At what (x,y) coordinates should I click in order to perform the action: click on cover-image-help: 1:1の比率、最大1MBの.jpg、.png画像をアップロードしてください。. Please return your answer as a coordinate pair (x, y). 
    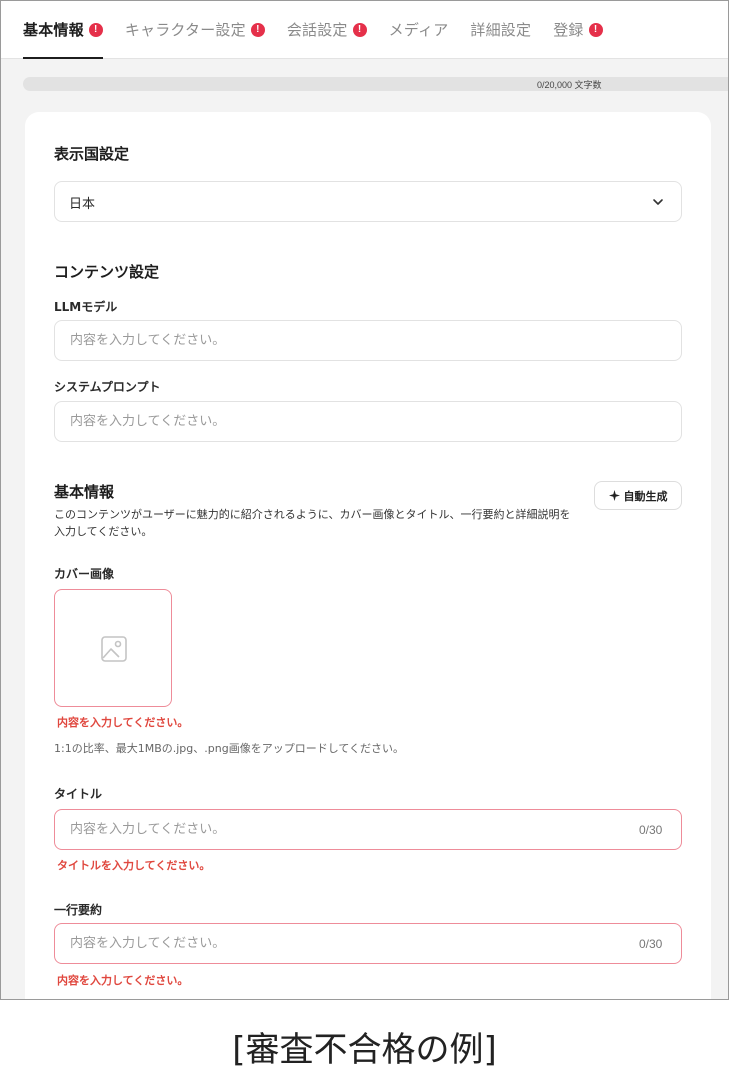
    Looking at the image, I should click on (229, 748).